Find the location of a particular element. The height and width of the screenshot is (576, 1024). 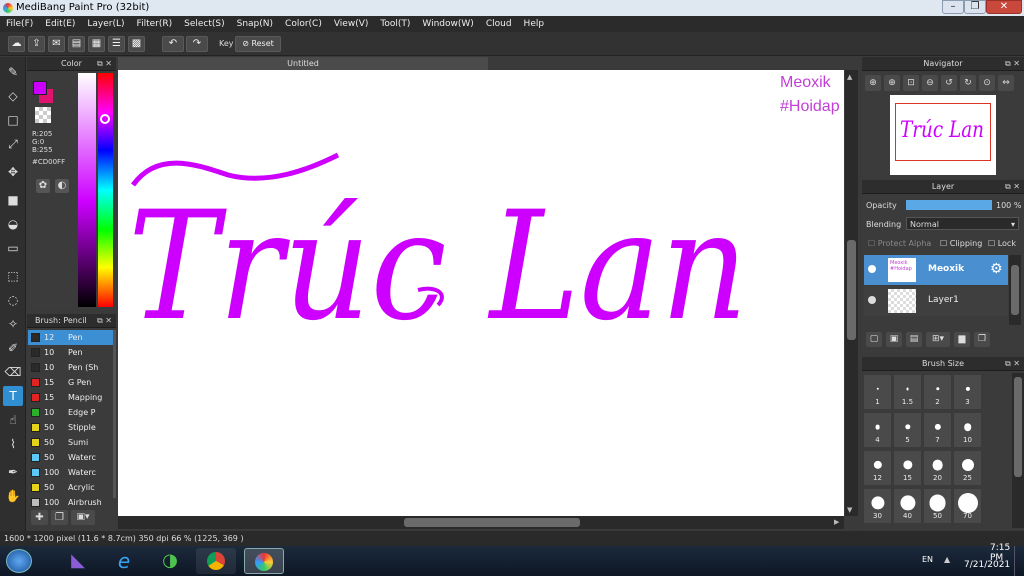

fill-rect-tool-icon: ■ is located at coordinates (13, 200).